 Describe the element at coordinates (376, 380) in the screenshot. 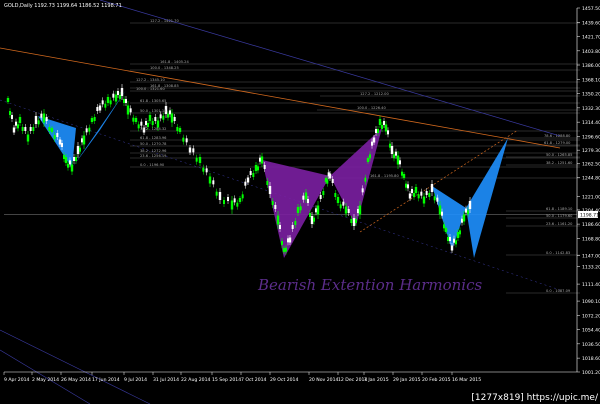

I see `x-tick-label: 7 Jan 2015` at that location.